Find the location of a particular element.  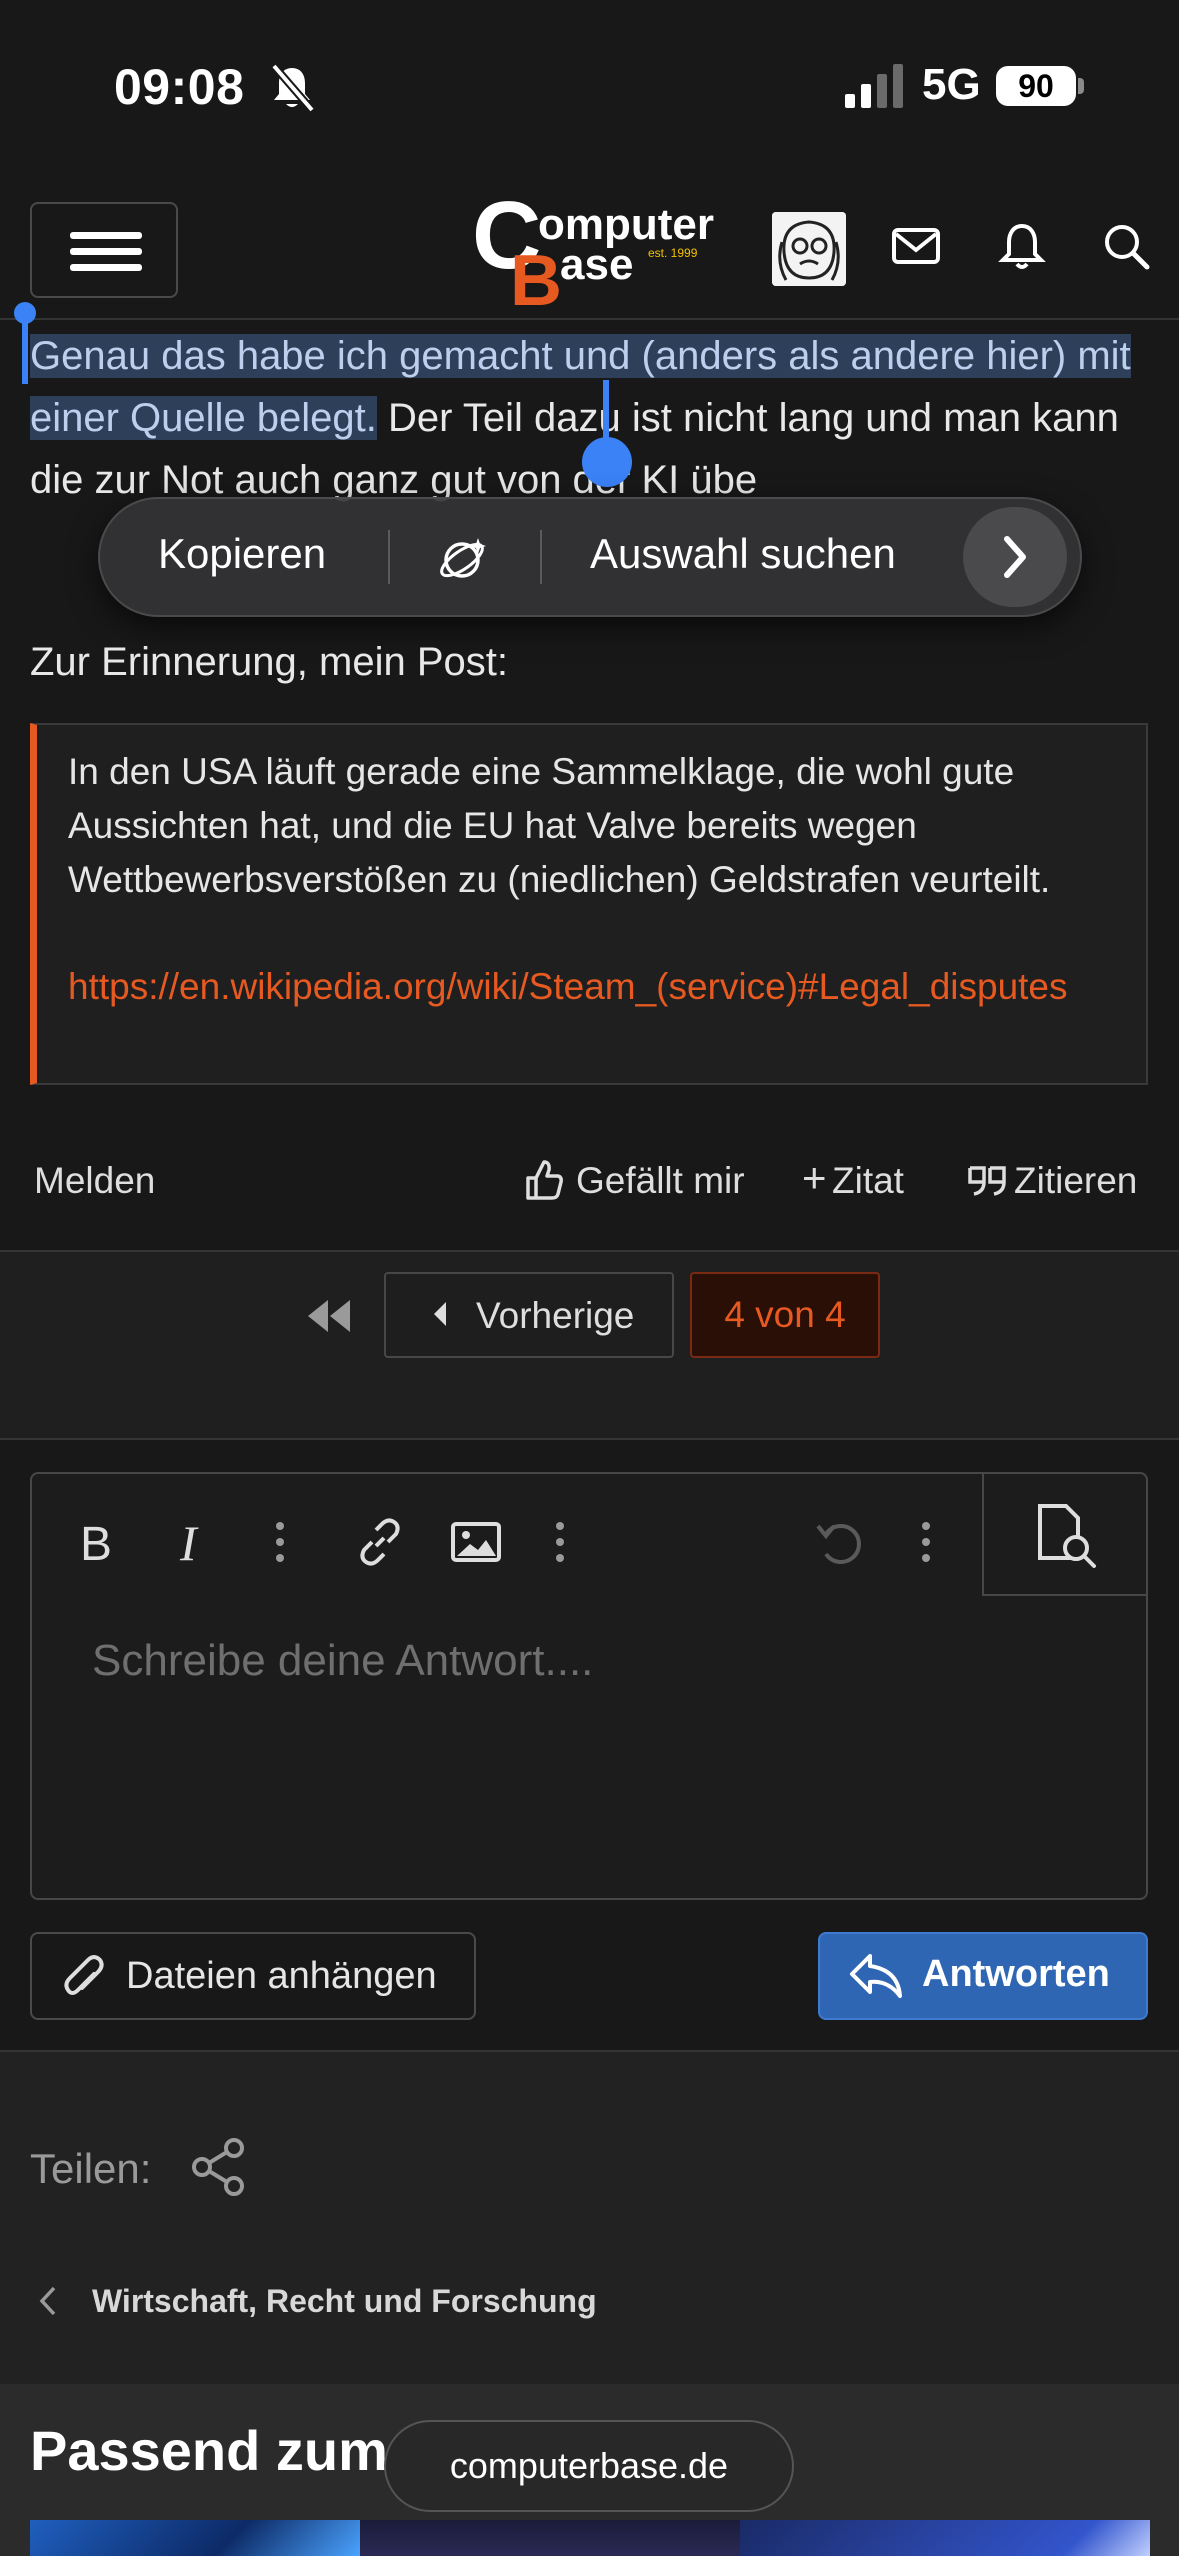

network-type: 5G is located at coordinates (951, 84).